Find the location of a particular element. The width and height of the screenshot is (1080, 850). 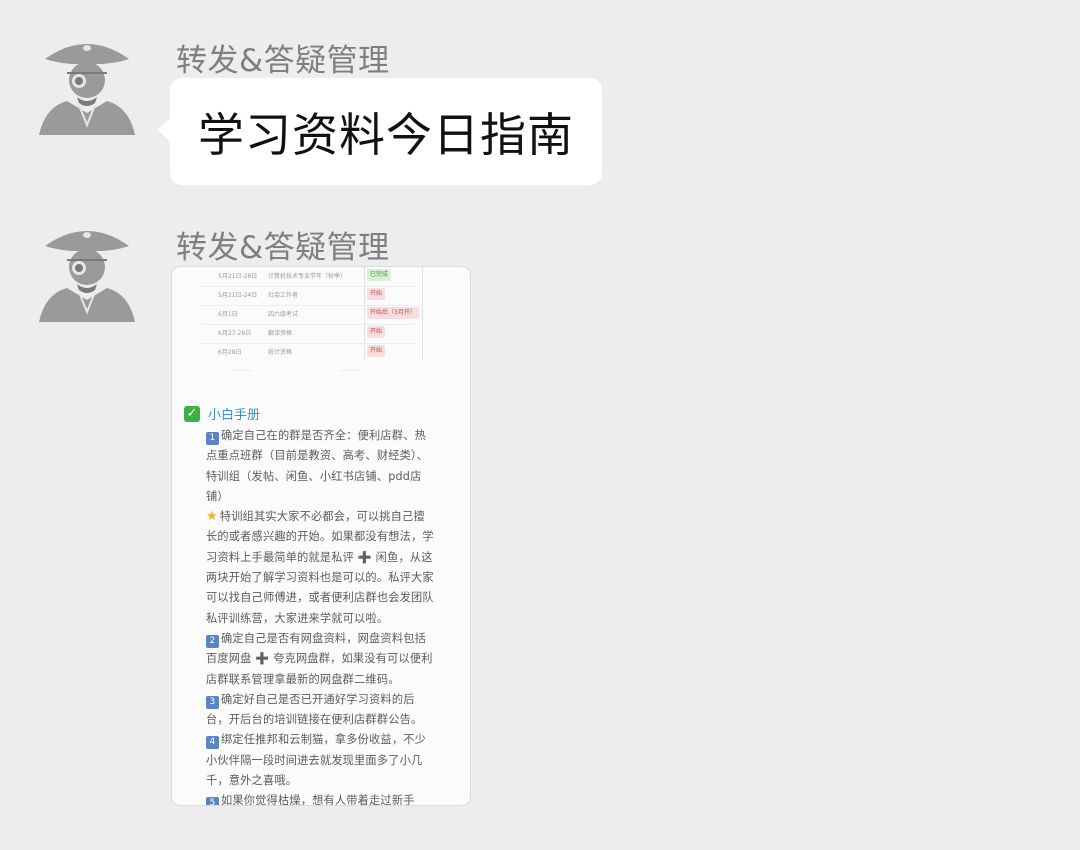

text-line: 私评训练营，大家进来学就可以啦。 is located at coordinates (297, 618).